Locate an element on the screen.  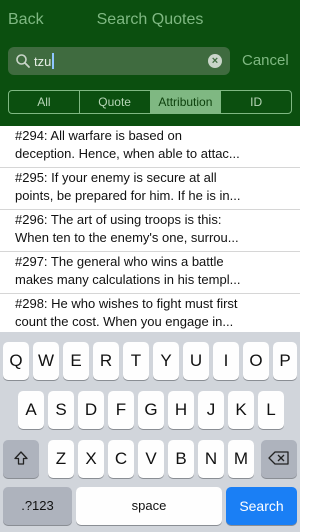
key-p: P is located at coordinates (285, 361).